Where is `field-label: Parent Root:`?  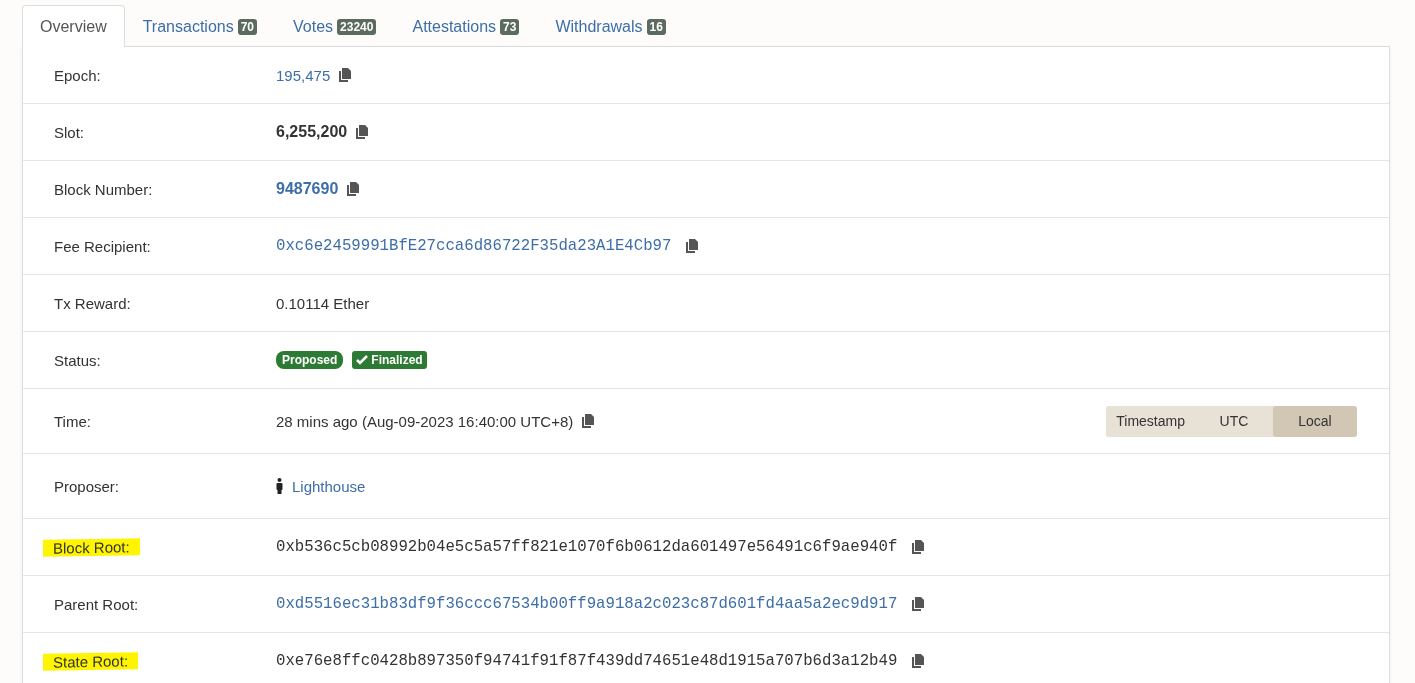 field-label: Parent Root: is located at coordinates (96, 604).